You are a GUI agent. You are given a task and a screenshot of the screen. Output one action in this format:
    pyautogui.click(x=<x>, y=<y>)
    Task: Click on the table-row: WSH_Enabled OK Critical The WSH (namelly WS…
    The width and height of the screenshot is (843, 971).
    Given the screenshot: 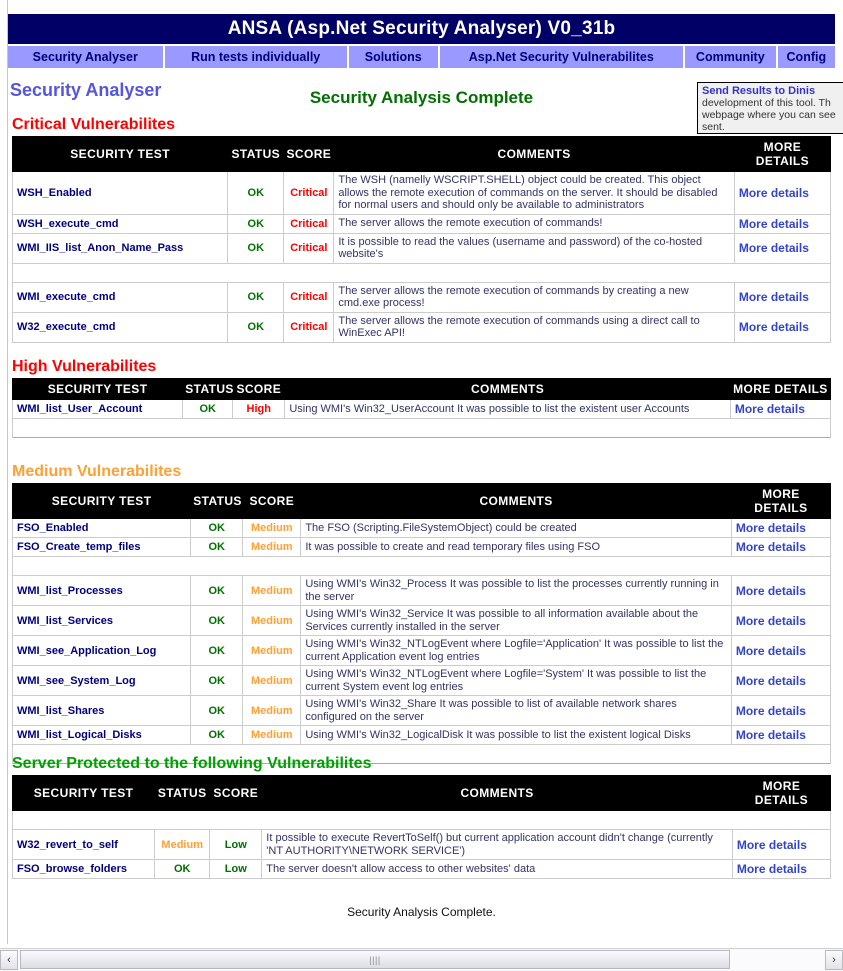 What is the action you would take?
    pyautogui.click(x=421, y=193)
    